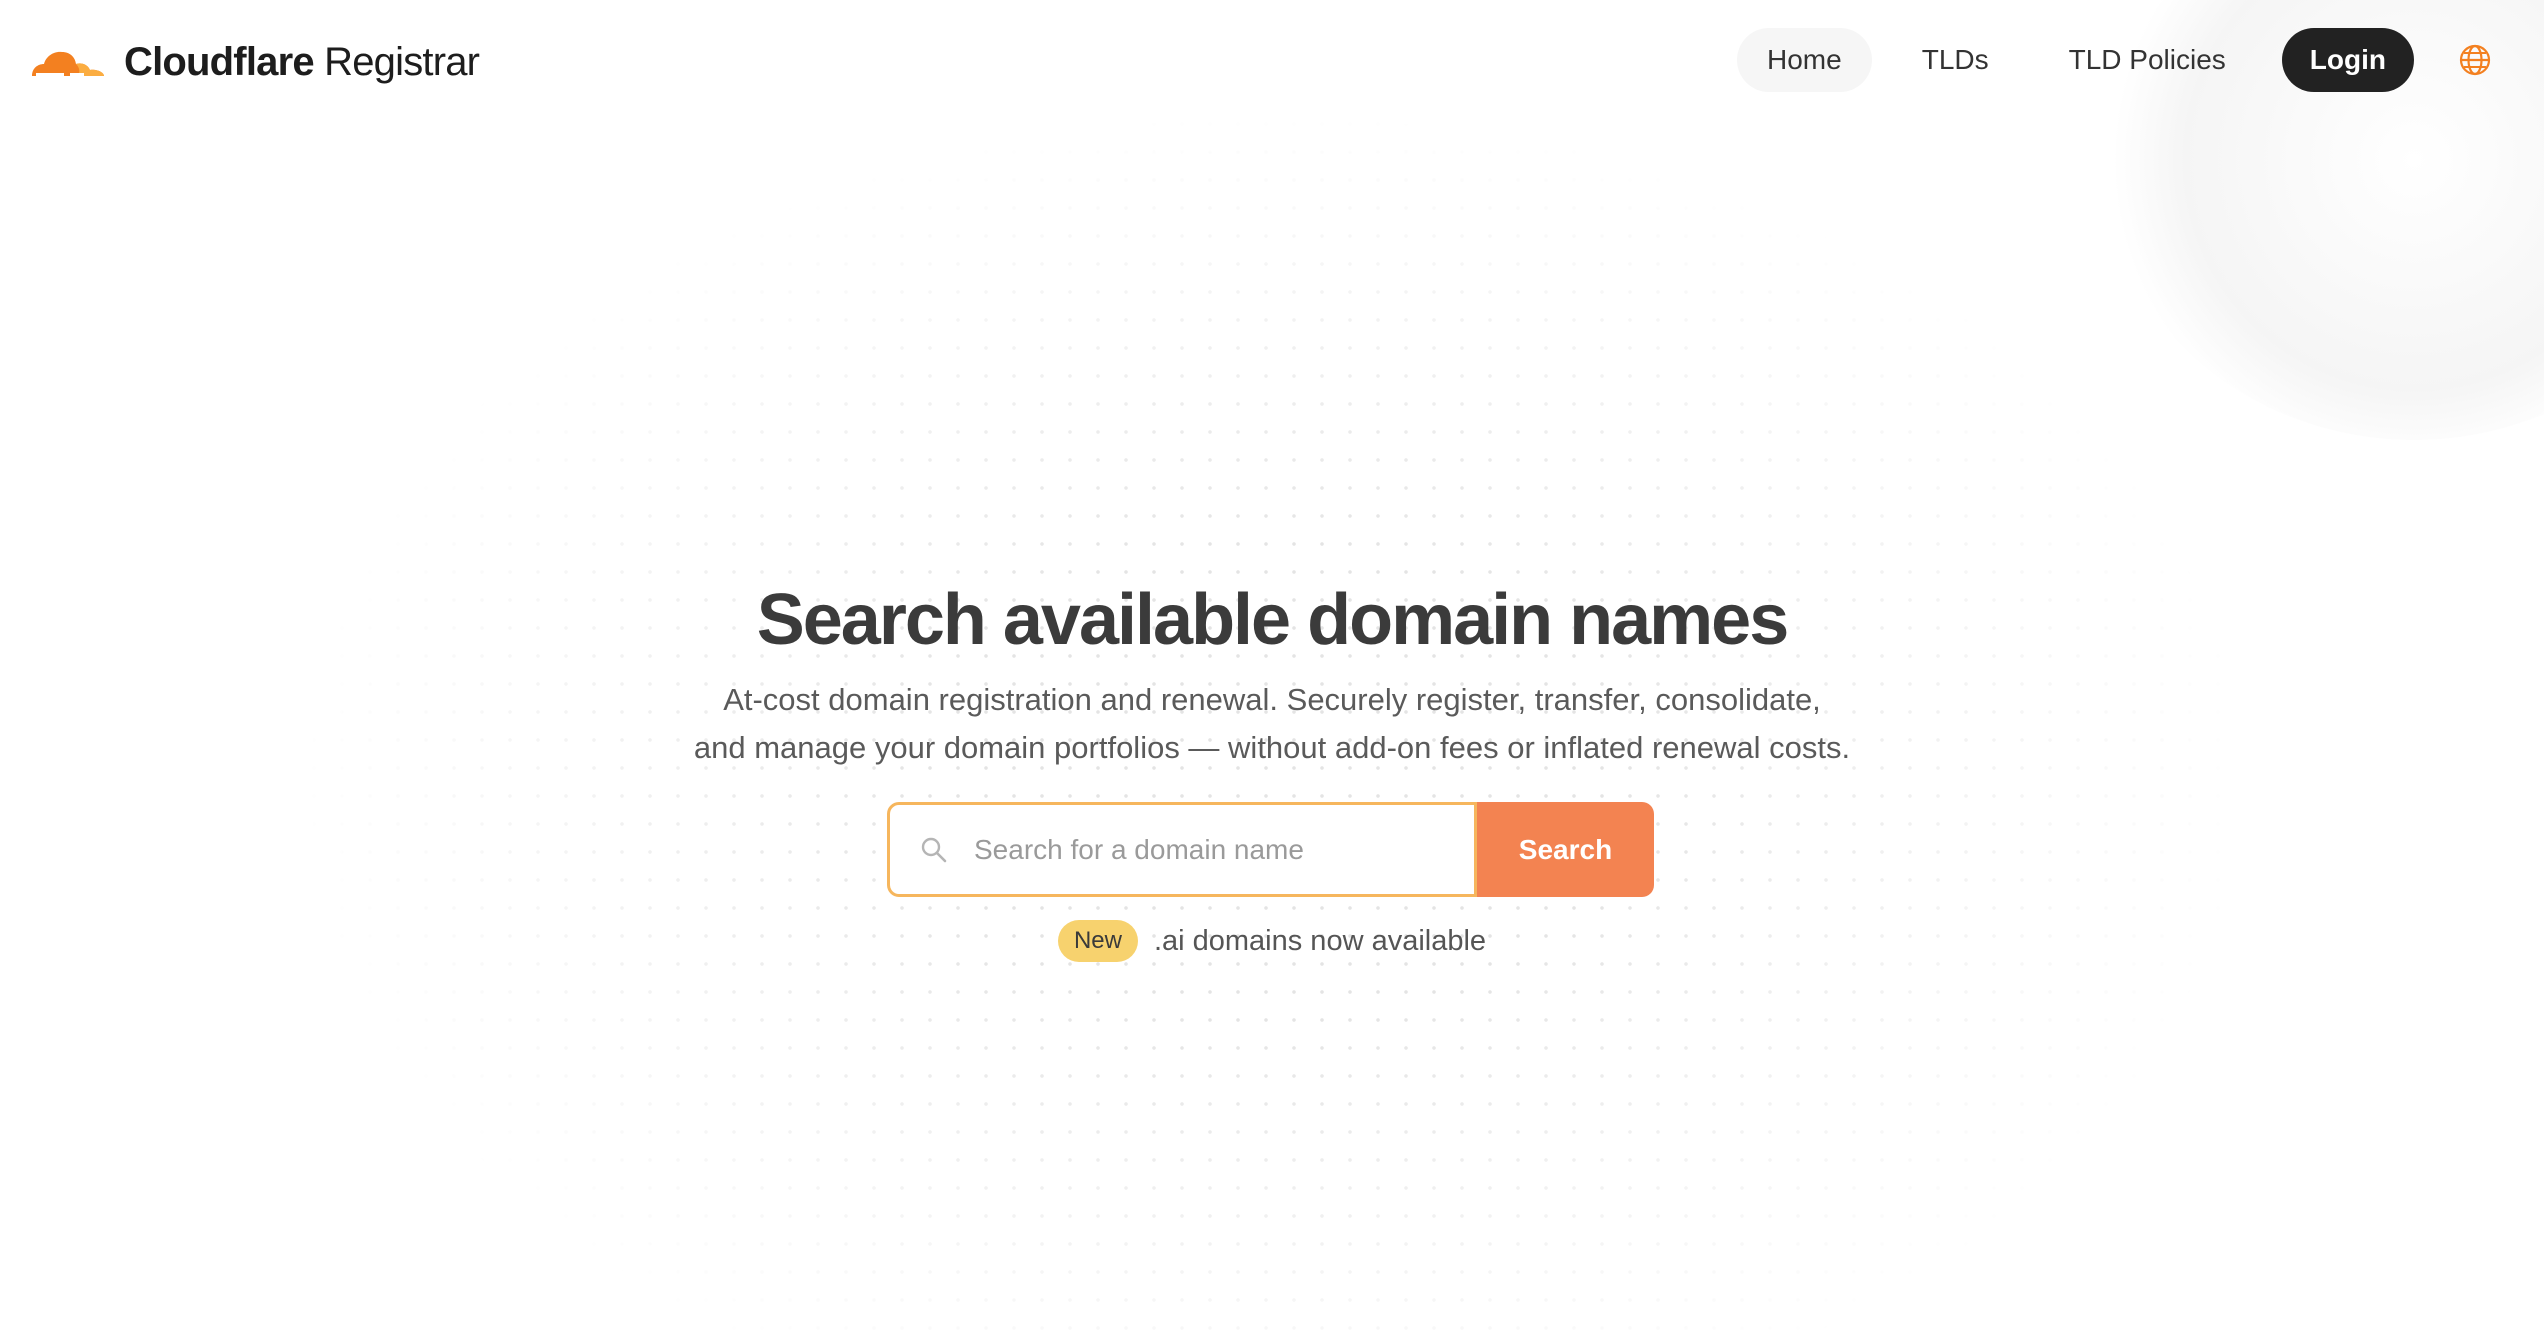 This screenshot has width=2544, height=1332. What do you see at coordinates (68, 63) in the screenshot?
I see `cloud-logo-icon` at bounding box center [68, 63].